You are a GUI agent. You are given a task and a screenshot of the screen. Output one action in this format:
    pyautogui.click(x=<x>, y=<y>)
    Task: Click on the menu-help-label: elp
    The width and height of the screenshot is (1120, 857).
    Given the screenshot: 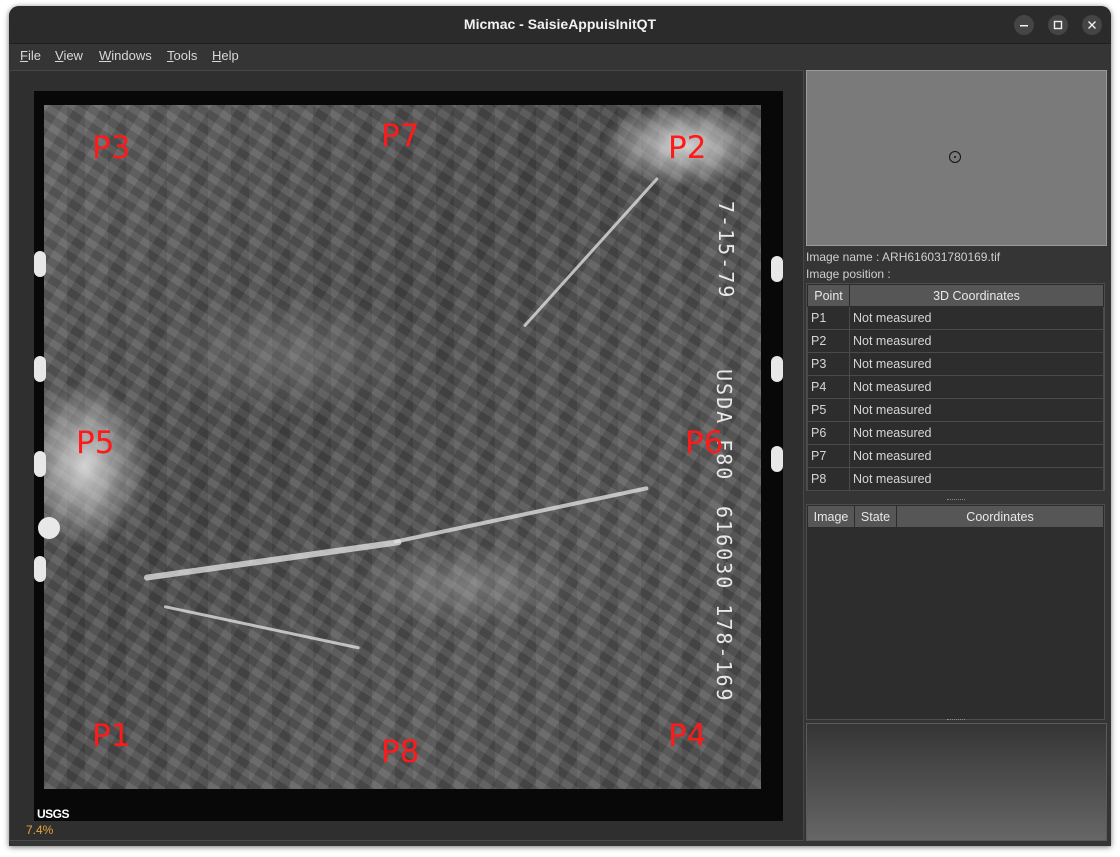 What is the action you would take?
    pyautogui.click(x=230, y=55)
    